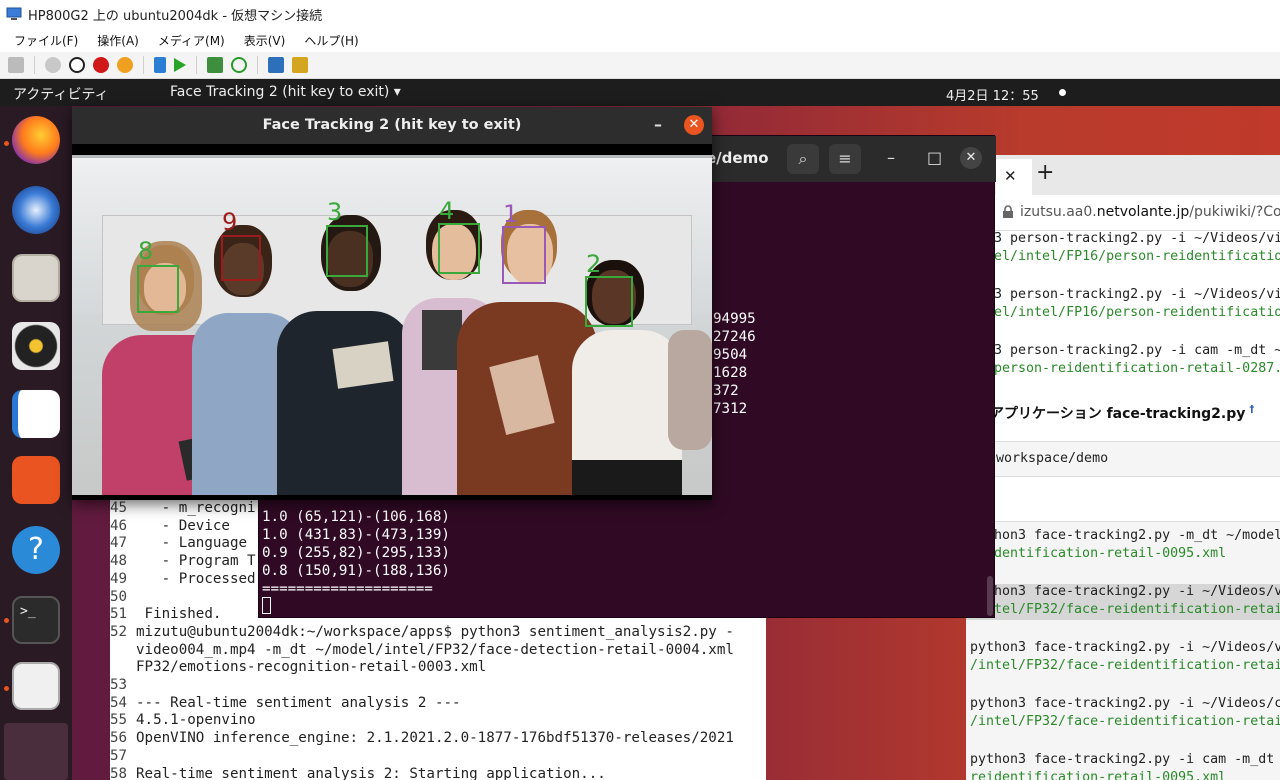 The image size is (1280, 780). I want to click on host-toolbar, so click(640, 65).